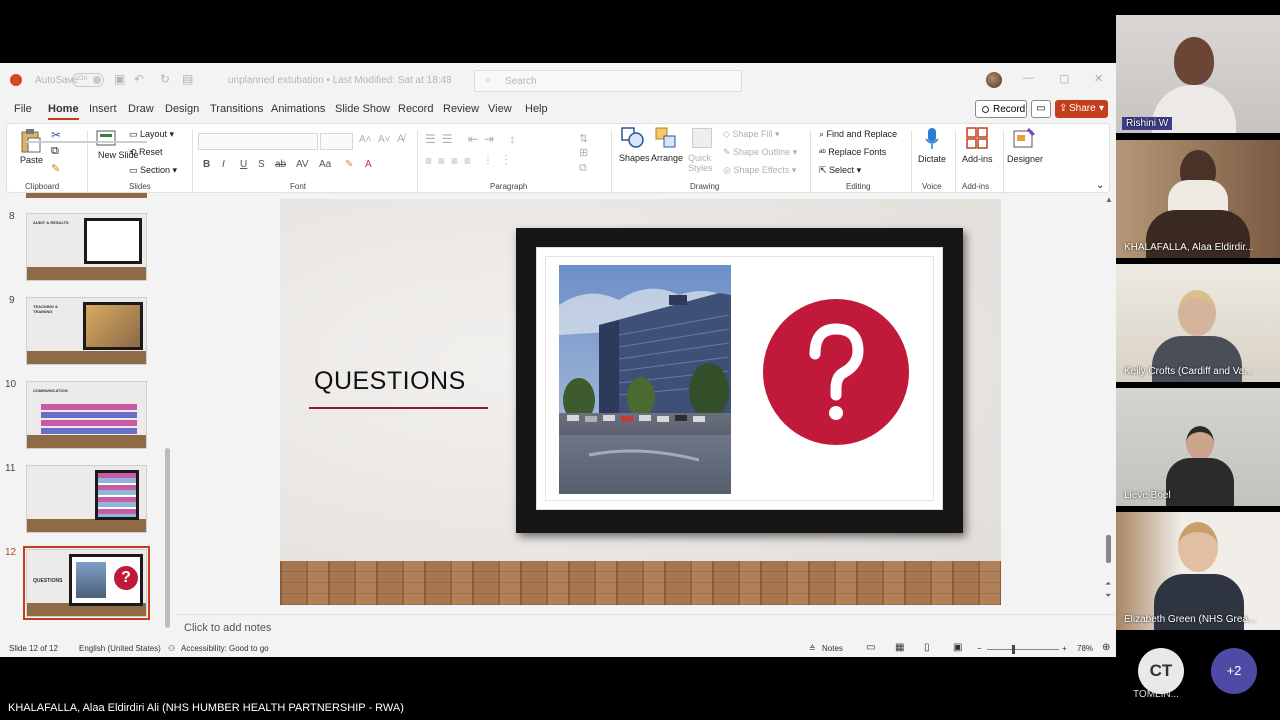 This screenshot has height=720, width=1280. Describe the element at coordinates (634, 158) in the screenshot. I see `shapes-label: Shapes` at that location.